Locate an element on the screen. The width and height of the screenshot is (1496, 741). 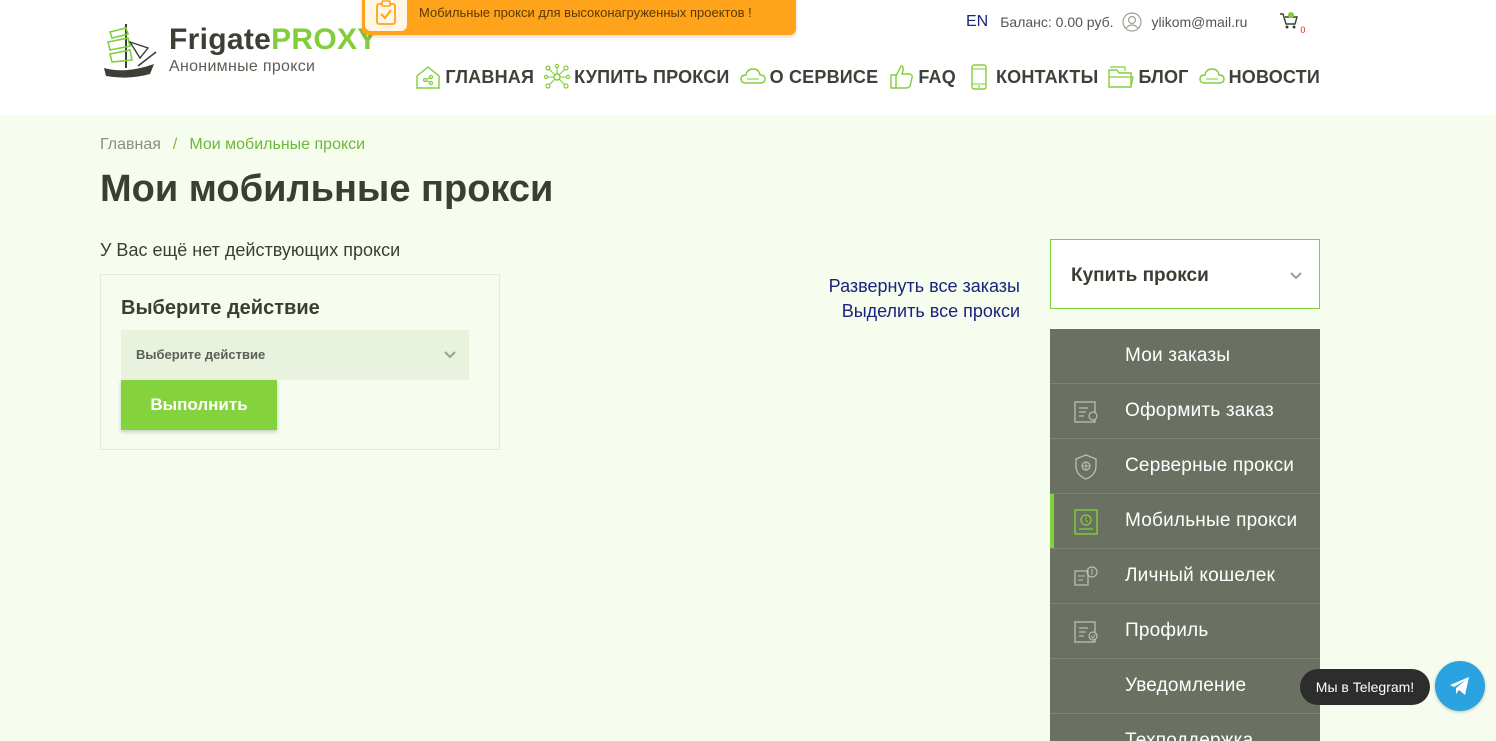
balance-text: Баланс: 0.00 руб. is located at coordinates (1057, 22).